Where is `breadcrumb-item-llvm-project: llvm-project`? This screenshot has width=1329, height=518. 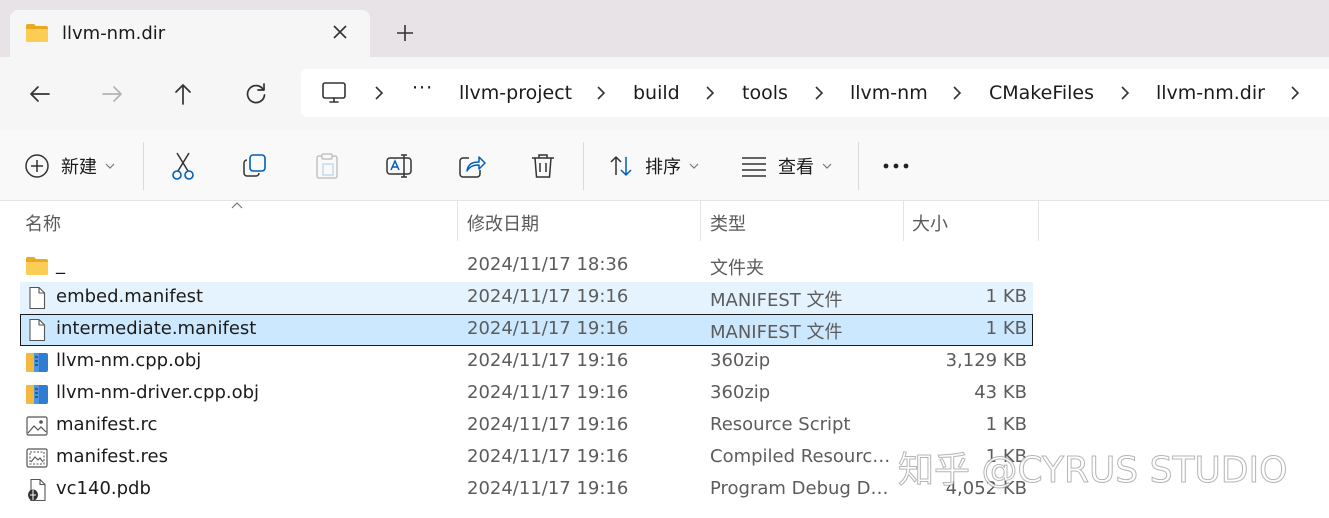 breadcrumb-item-llvm-project: llvm-project is located at coordinates (515, 93).